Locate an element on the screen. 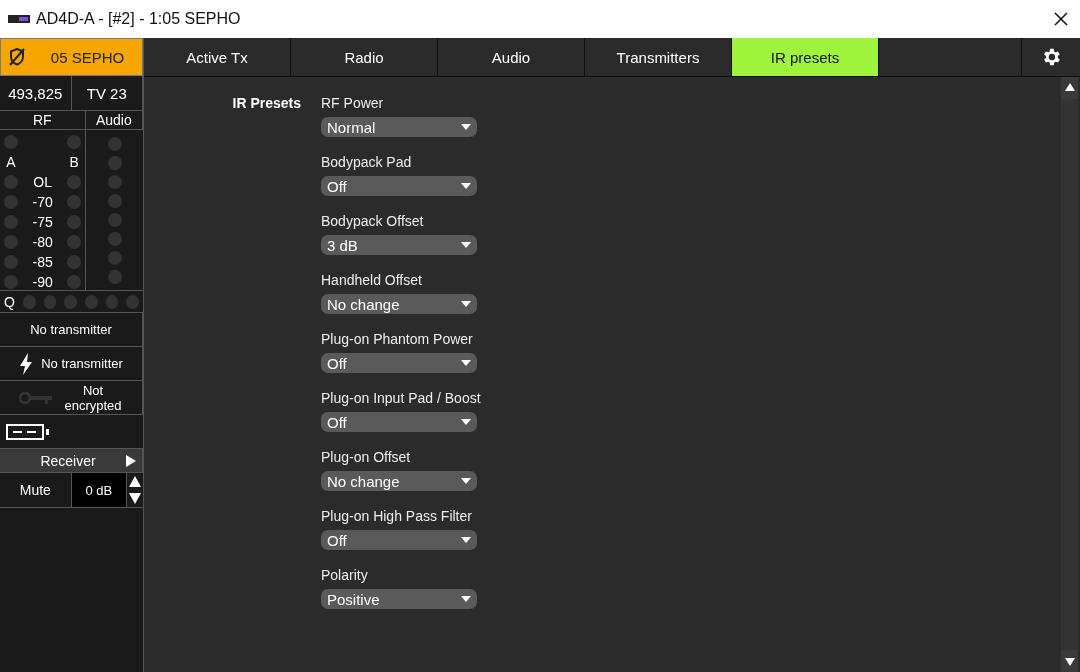 This screenshot has width=1080, height=672. up-arrow-icon is located at coordinates (135, 481).